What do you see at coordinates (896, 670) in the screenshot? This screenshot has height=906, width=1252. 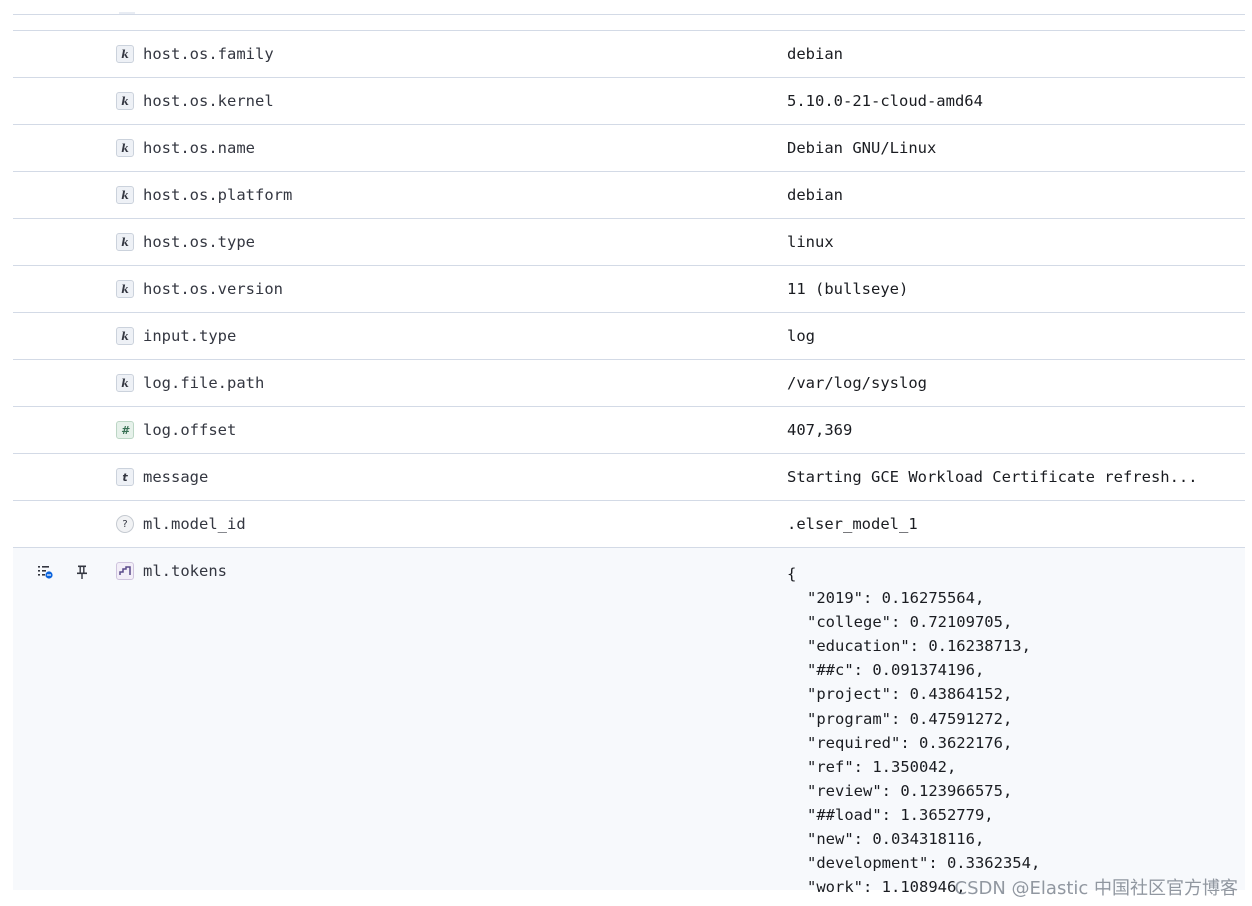 I see `json-line: "##c": 0.091374196,` at bounding box center [896, 670].